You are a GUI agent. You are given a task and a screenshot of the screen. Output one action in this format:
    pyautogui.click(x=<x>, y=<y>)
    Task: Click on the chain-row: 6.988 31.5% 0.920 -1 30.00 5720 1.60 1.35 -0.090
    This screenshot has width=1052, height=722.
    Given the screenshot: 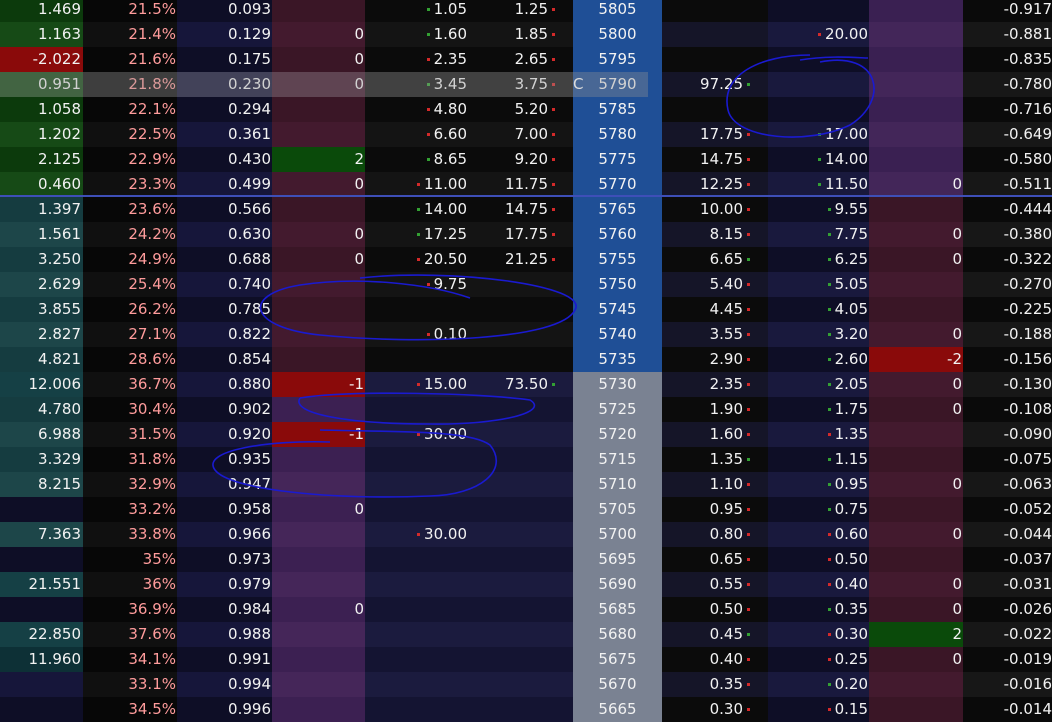 What is the action you would take?
    pyautogui.click(x=526, y=434)
    